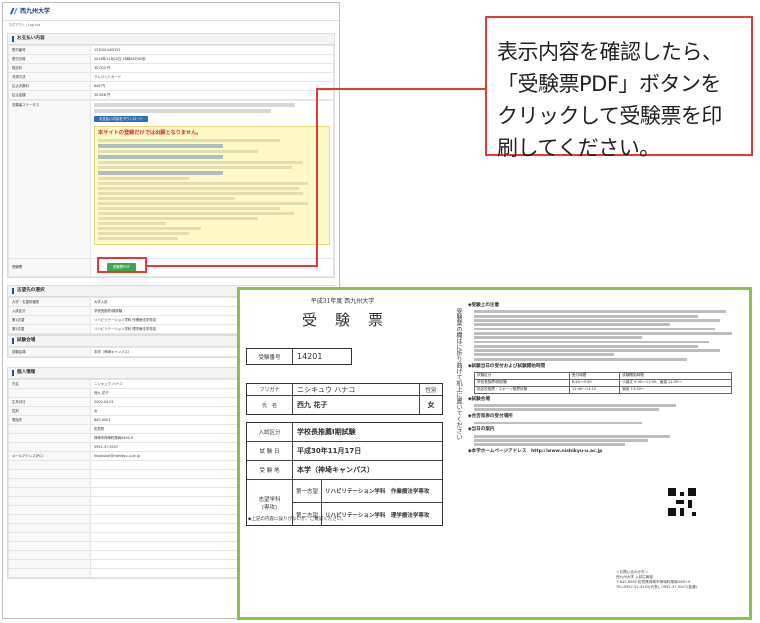 The width and height of the screenshot is (760, 623). I want to click on row-label: 決済方法, so click(49, 77).